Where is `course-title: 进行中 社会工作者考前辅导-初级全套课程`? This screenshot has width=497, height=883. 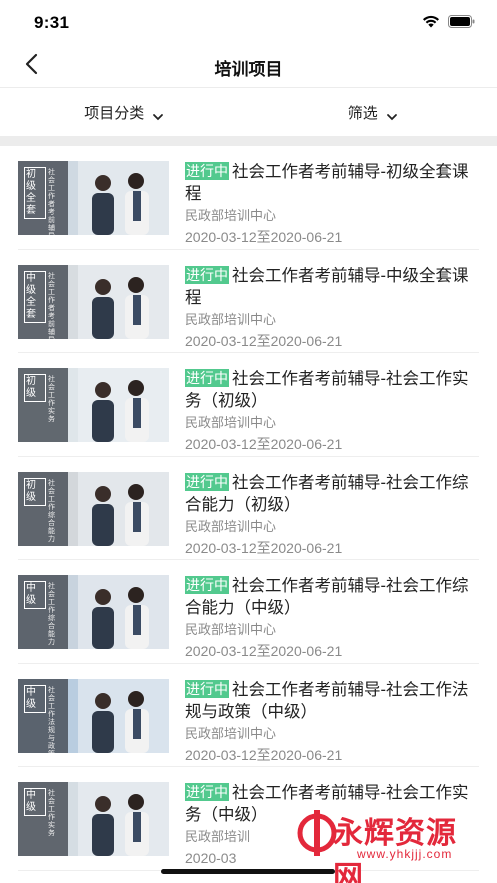
course-title: 进行中 社会工作者考前辅导-初级全套课程 is located at coordinates (332, 183).